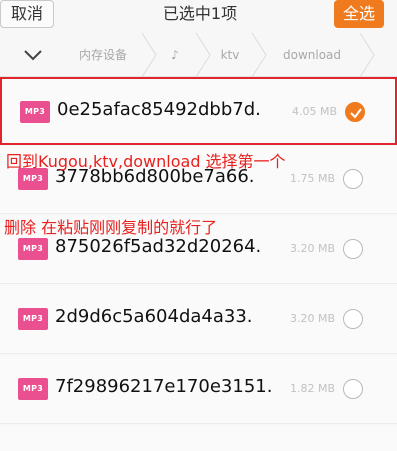 This screenshot has height=451, width=397. What do you see at coordinates (27, 14) in the screenshot?
I see `cancel-button: 取消` at bounding box center [27, 14].